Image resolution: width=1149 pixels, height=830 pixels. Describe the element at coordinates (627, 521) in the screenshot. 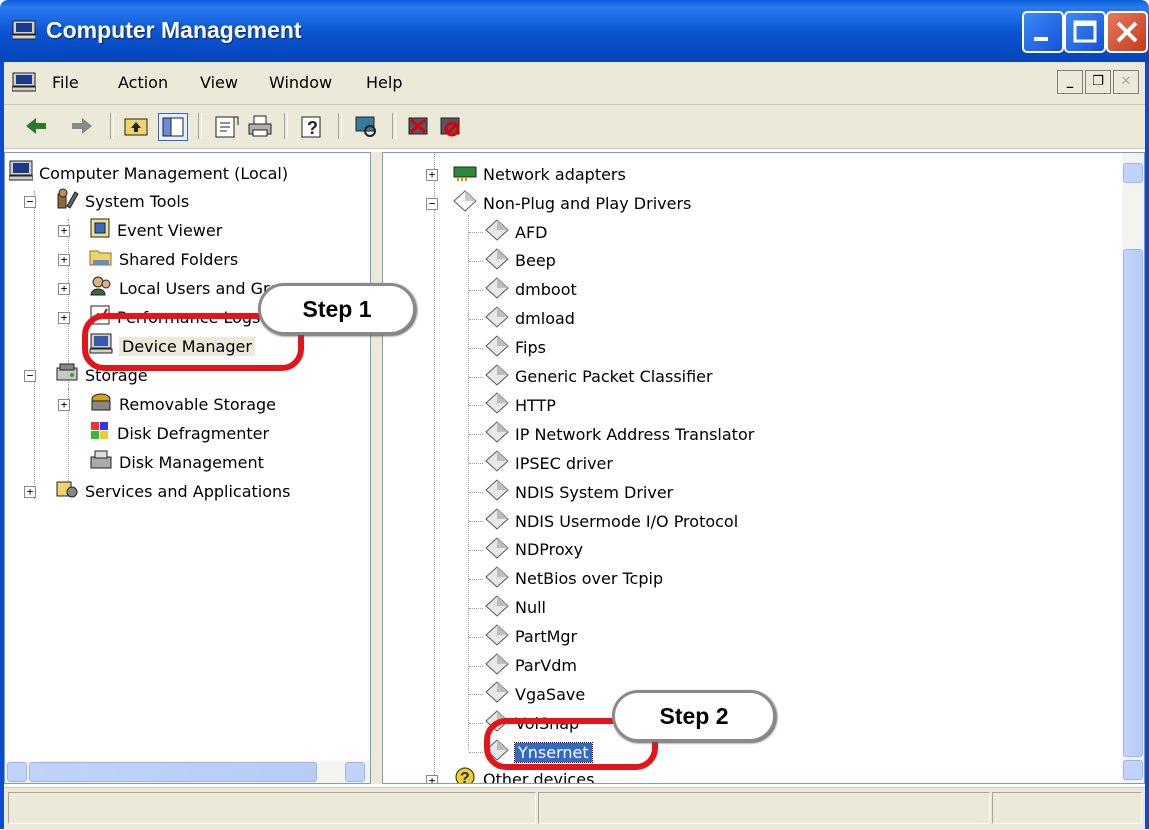

I see `driver-item-label: NDIS Usermode I/O Protocol` at that location.